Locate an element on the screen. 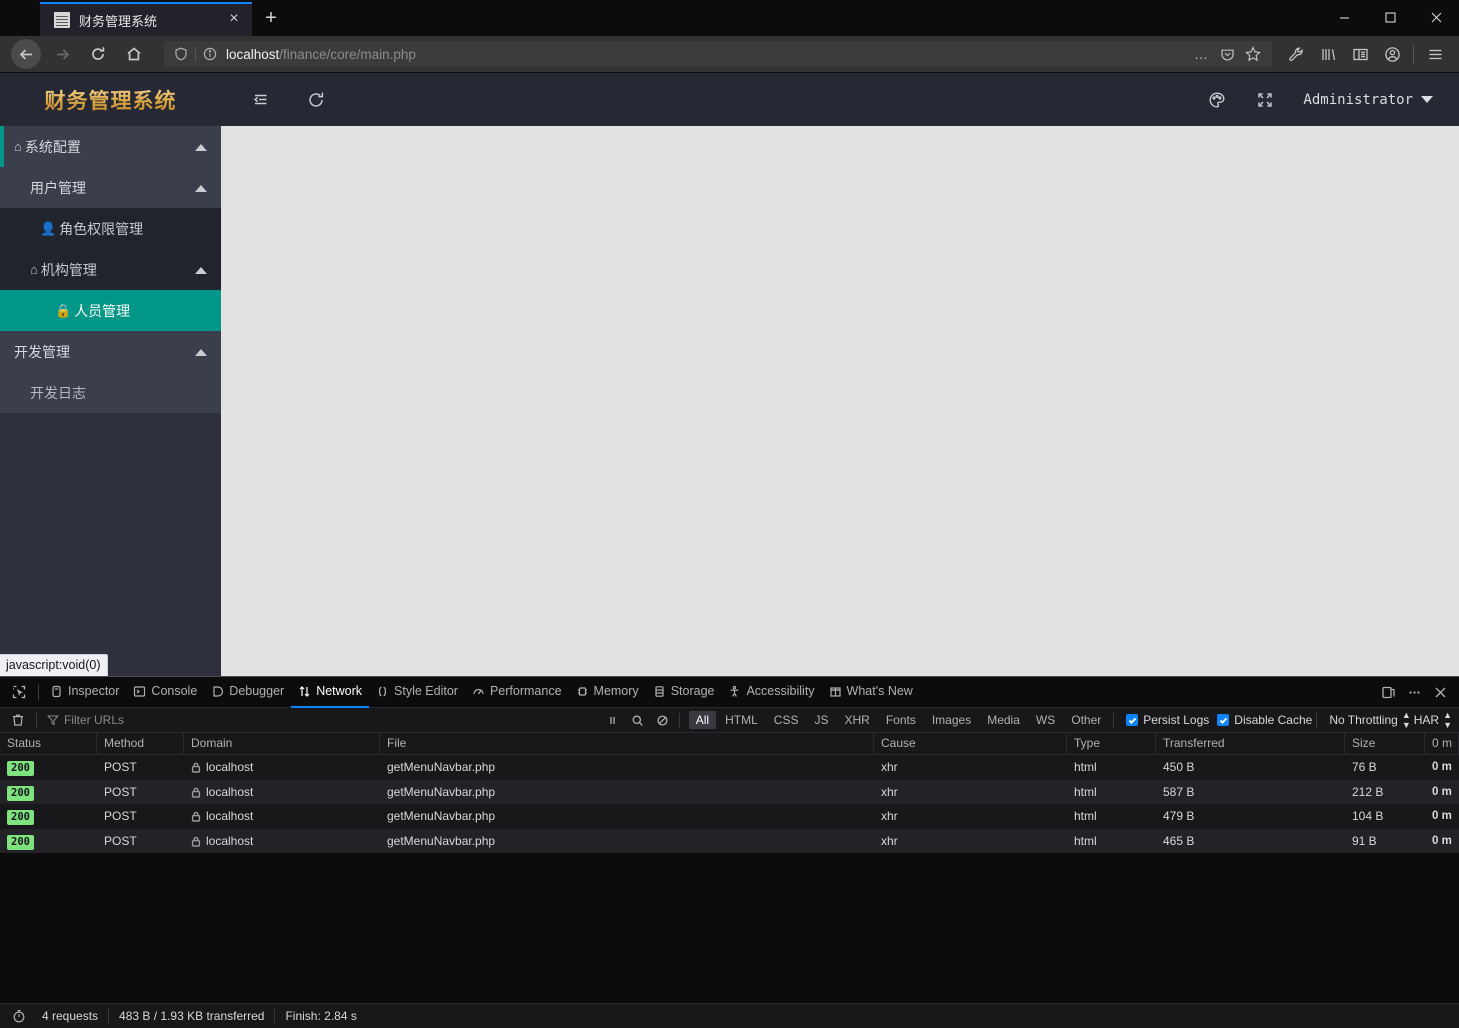 The image size is (1459, 1028). tab-whats-new: What's New is located at coordinates (871, 692).